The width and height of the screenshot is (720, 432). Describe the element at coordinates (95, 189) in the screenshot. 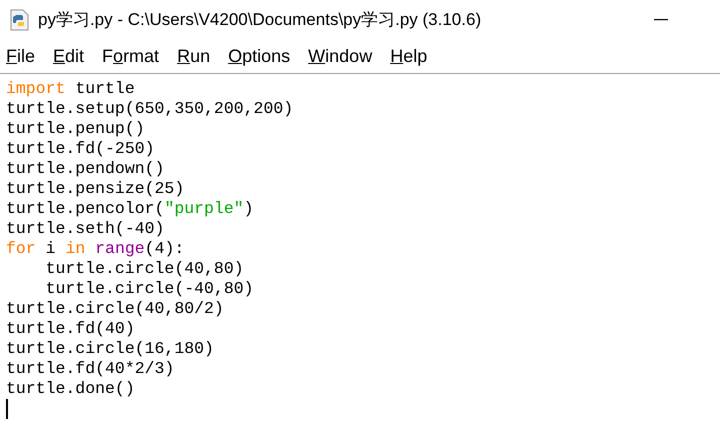

I see `code-line: turtle.pensize(25)` at that location.